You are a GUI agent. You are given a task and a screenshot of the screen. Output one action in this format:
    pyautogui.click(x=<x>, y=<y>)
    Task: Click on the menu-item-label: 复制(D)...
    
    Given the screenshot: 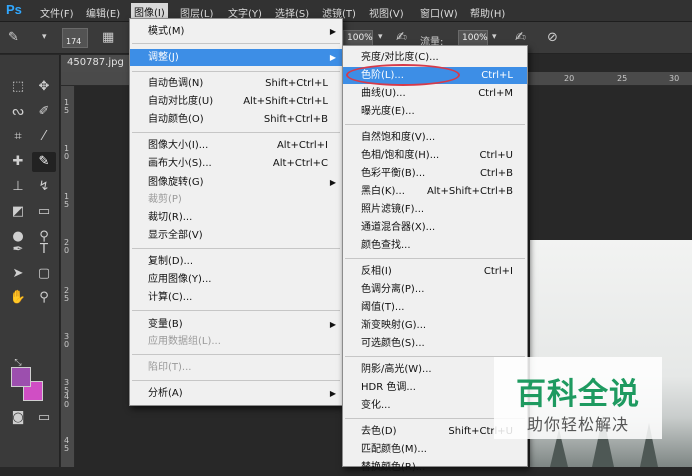 What is the action you would take?
    pyautogui.click(x=171, y=261)
    